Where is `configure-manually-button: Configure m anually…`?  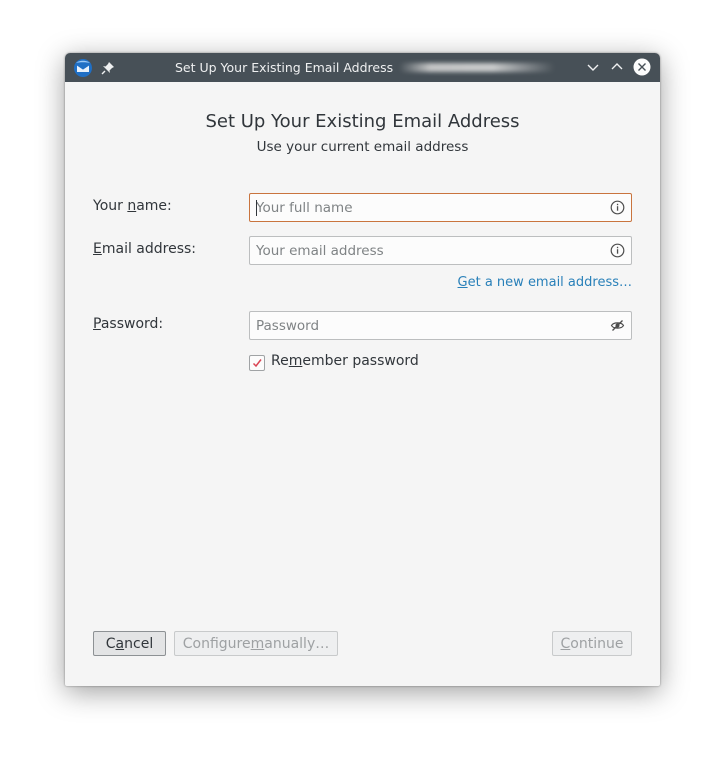
configure-manually-button: Configure m anually… is located at coordinates (256, 643).